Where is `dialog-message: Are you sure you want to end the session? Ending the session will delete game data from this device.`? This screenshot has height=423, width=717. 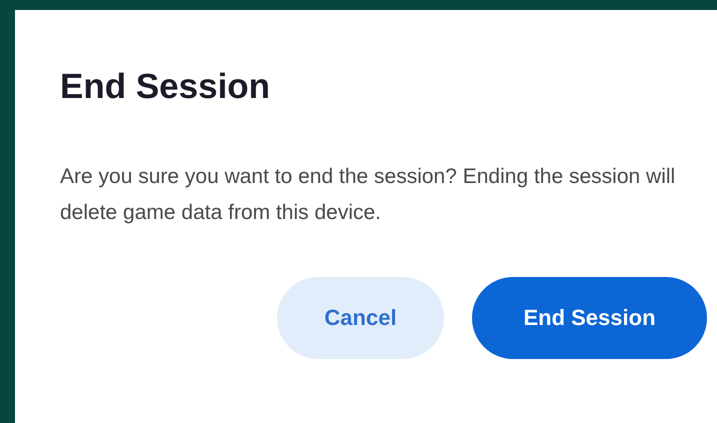
dialog-message: Are you sure you want to end the session? Ending the session will delete game data from this device. is located at coordinates (368, 195).